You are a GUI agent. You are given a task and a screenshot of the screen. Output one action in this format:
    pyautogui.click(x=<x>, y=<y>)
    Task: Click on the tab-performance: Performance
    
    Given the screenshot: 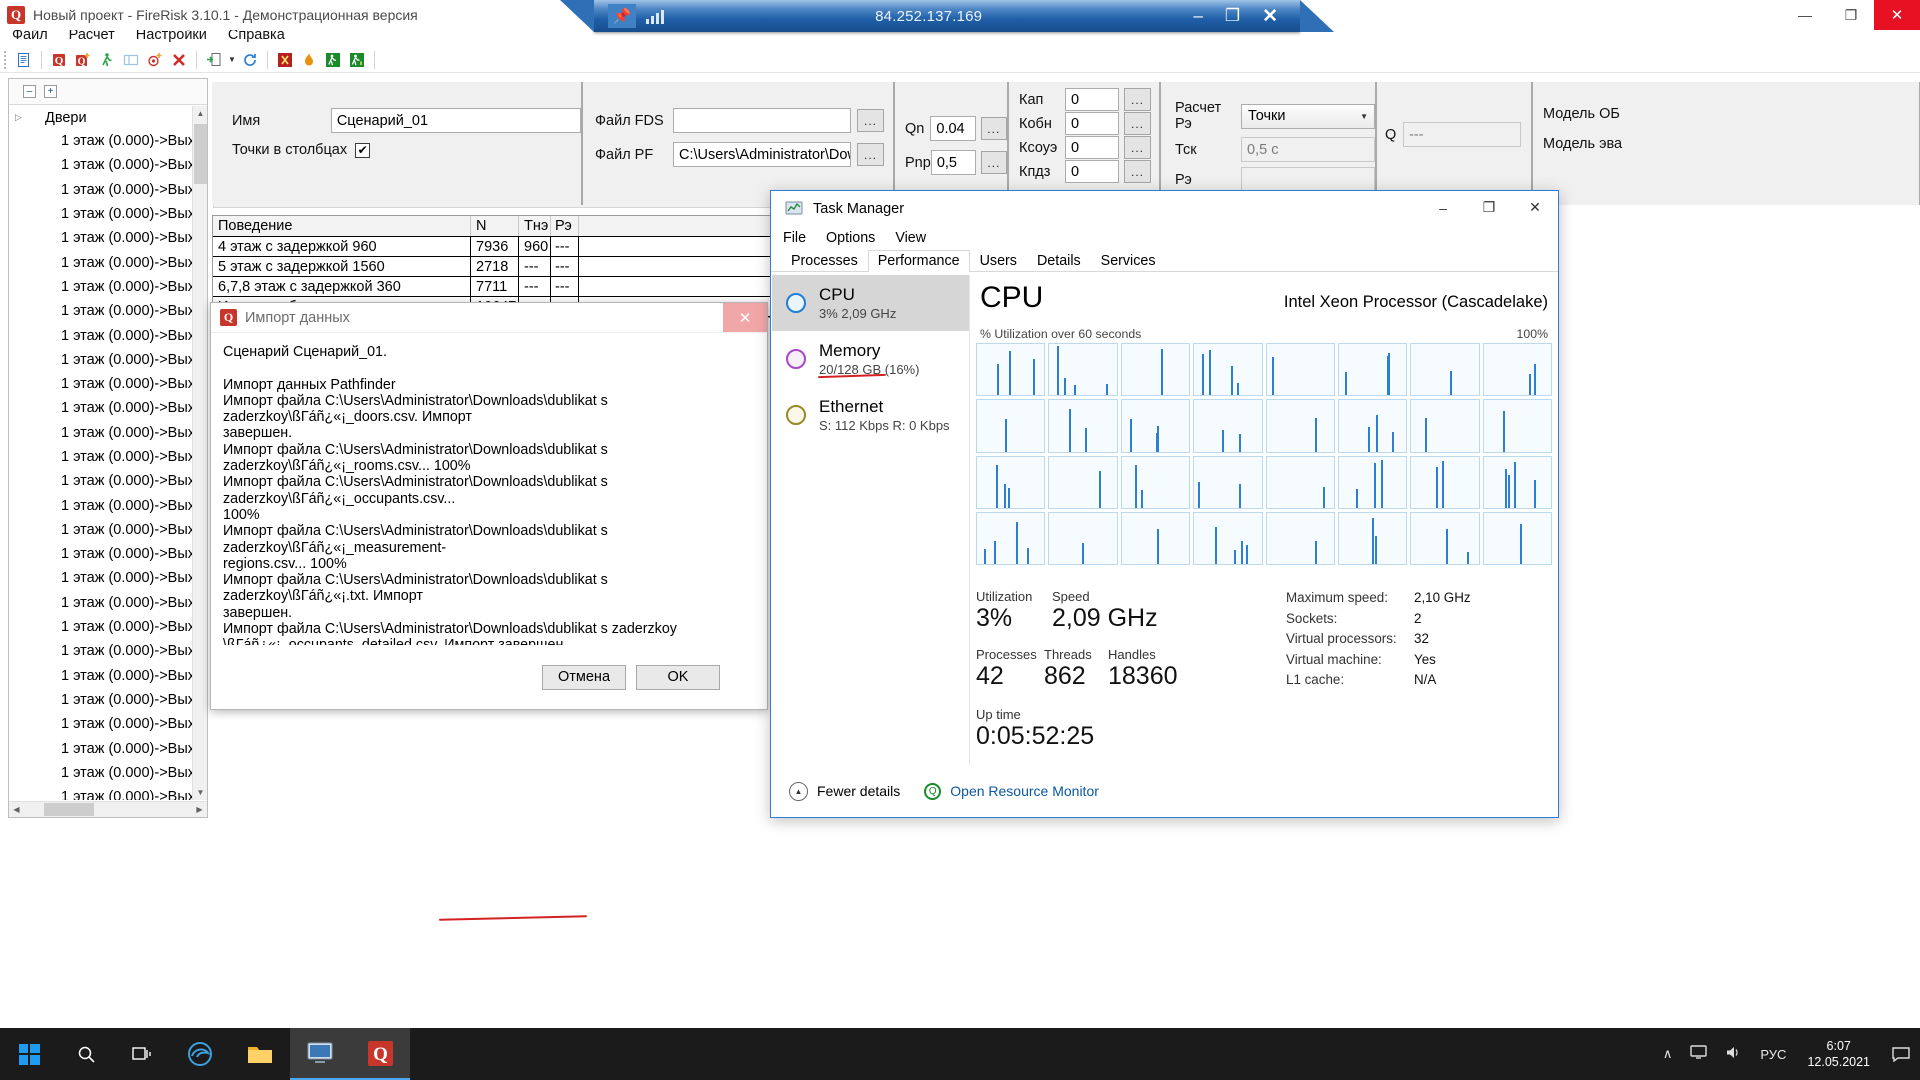 What is the action you would take?
    pyautogui.click(x=918, y=261)
    